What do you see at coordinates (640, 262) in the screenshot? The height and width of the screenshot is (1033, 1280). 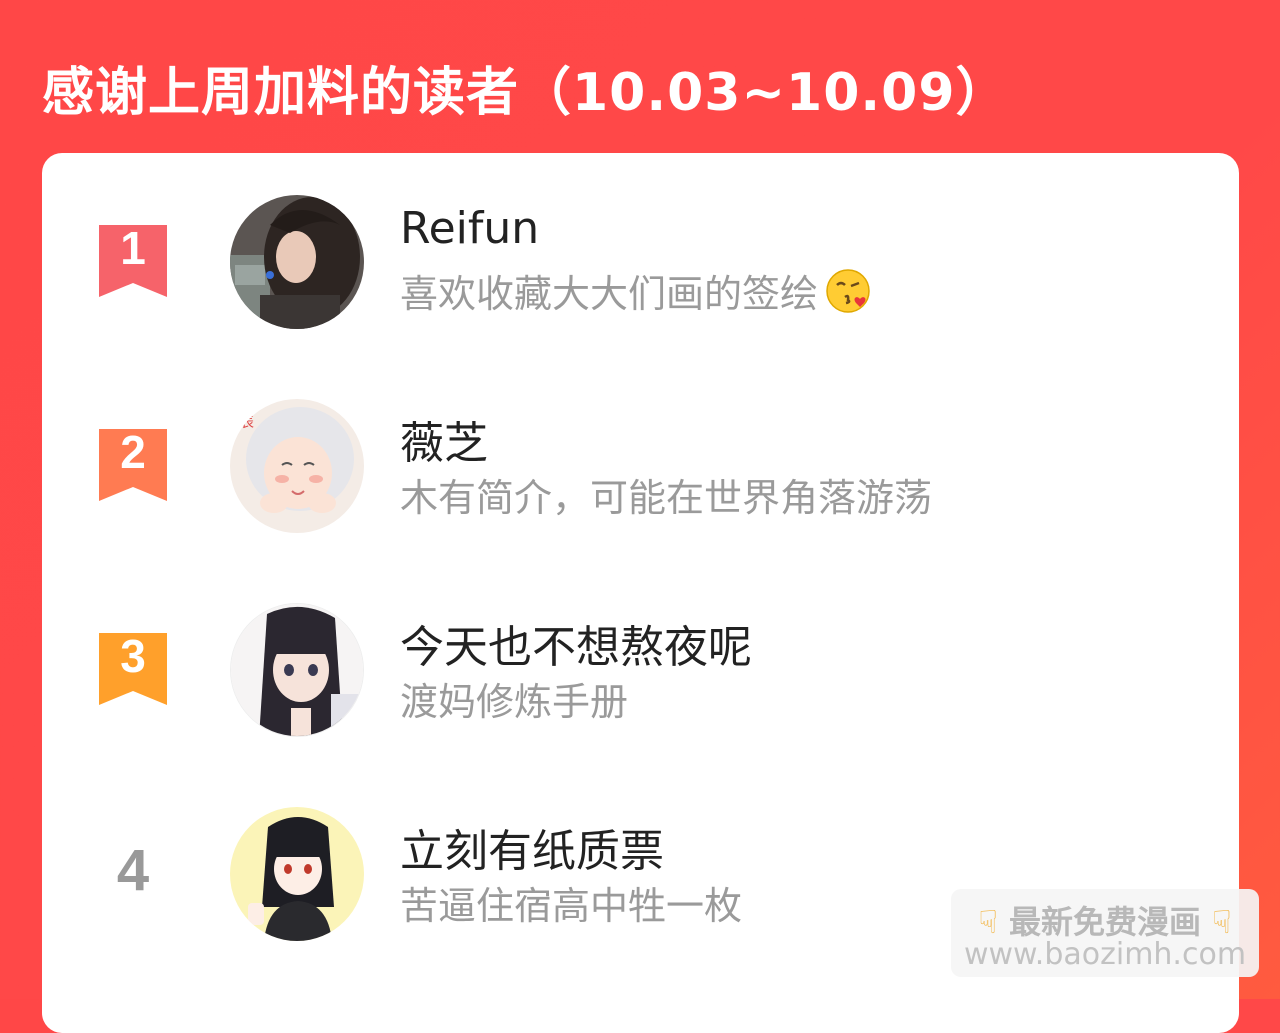 I see `list-item: 1 Reifun 喜欢收藏大大们画的签绘` at bounding box center [640, 262].